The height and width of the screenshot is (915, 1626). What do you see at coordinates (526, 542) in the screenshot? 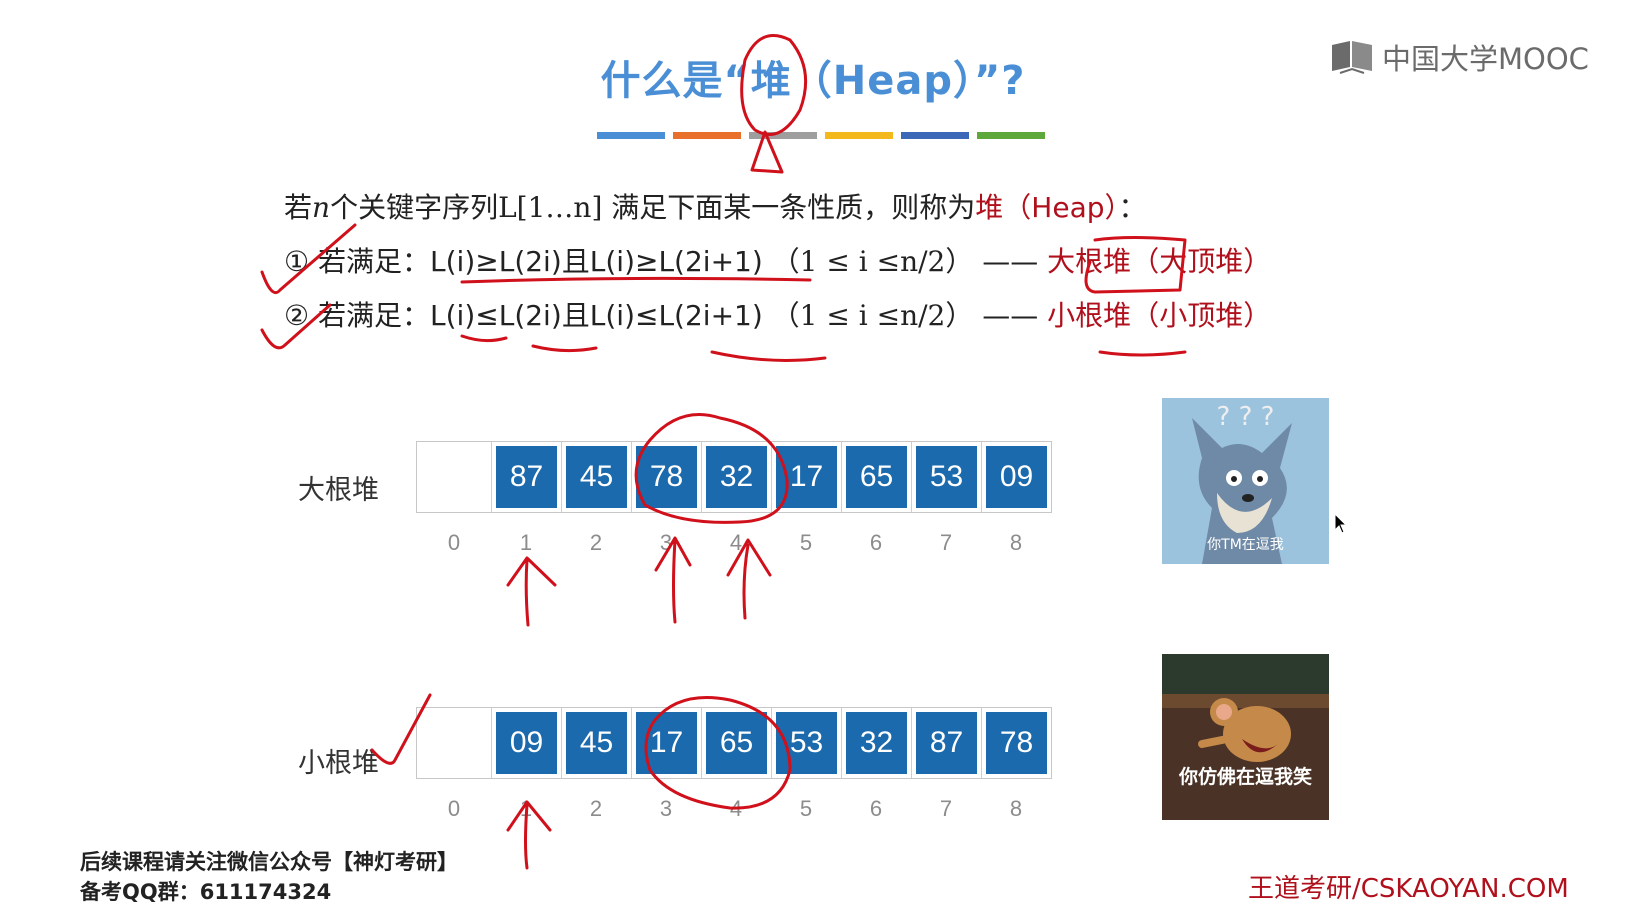
I see `max-heap-index: 1` at bounding box center [526, 542].